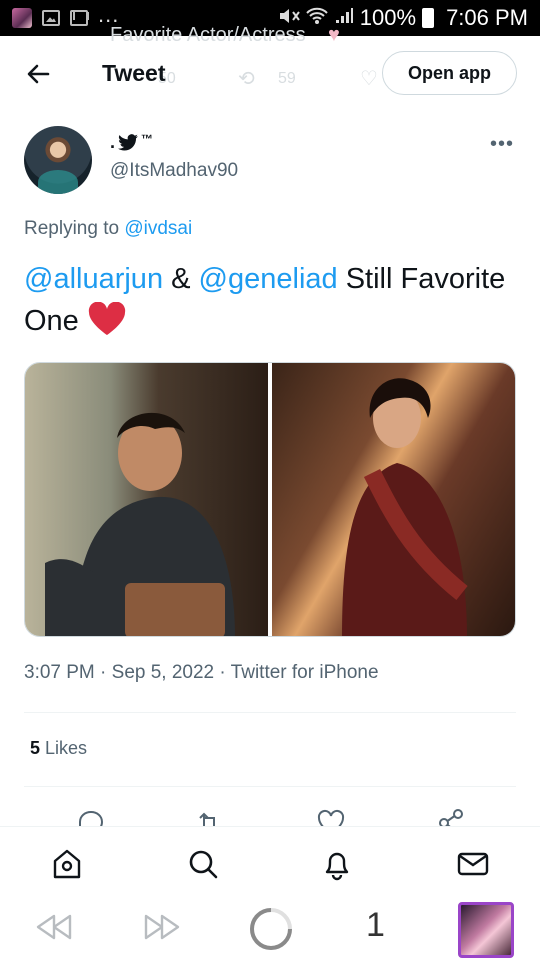 This screenshot has width=540, height=960. I want to click on replying-prefix: Replying to, so click(72, 228).